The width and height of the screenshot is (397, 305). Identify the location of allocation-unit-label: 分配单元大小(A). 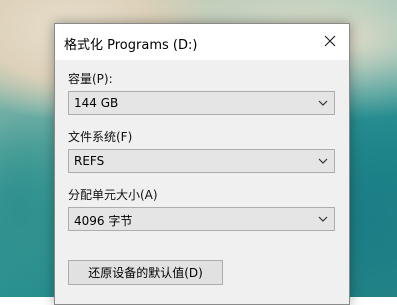
(113, 195).